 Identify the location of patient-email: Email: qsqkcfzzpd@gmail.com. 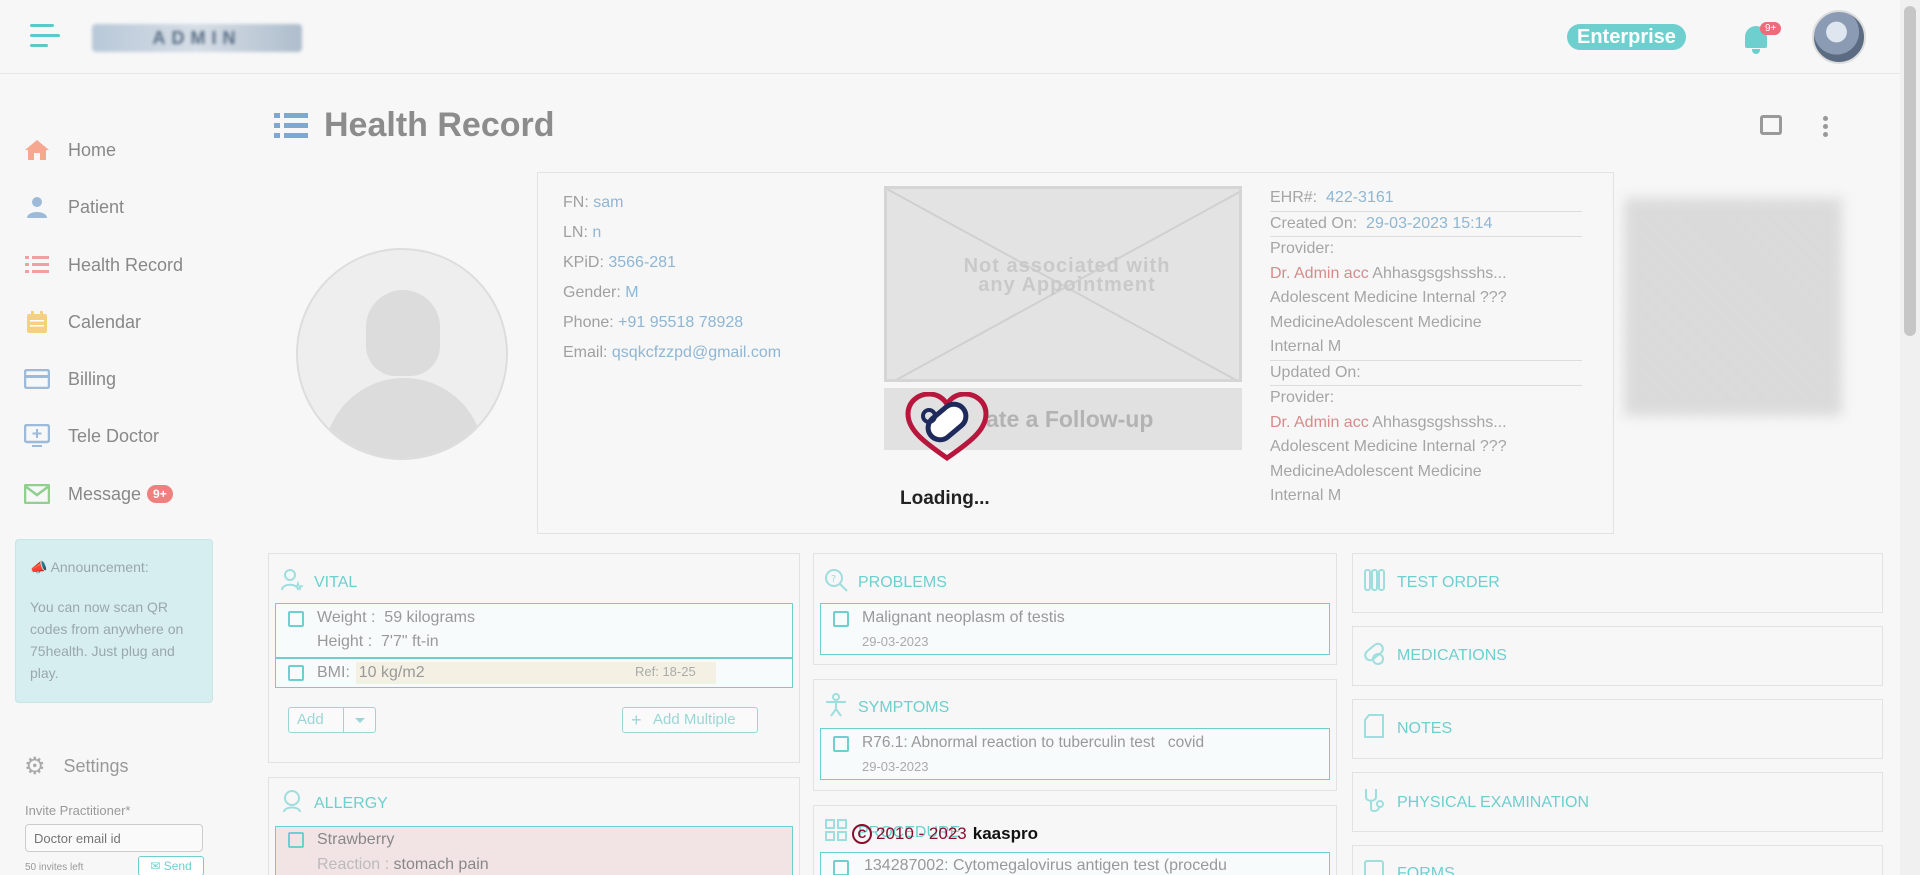
(672, 352).